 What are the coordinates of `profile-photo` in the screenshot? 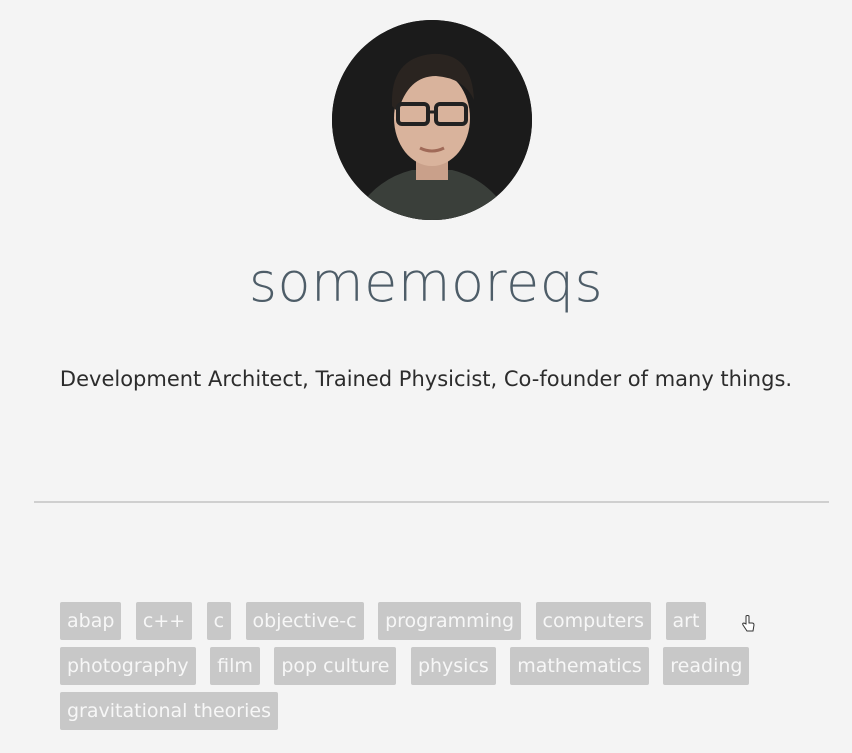 It's located at (432, 120).